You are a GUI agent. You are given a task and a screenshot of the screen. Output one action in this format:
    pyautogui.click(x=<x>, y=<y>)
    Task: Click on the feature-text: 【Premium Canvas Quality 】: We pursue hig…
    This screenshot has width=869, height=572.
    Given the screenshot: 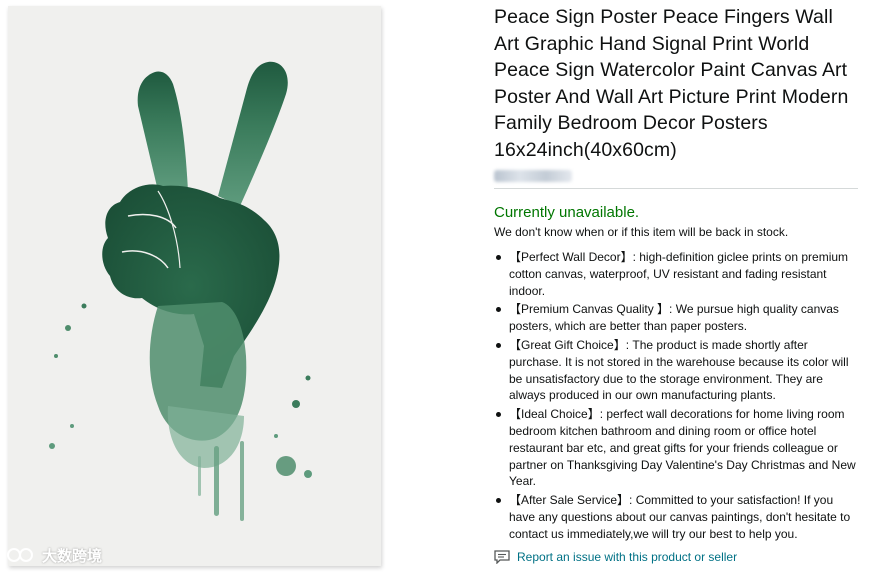 What is the action you would take?
    pyautogui.click(x=674, y=318)
    